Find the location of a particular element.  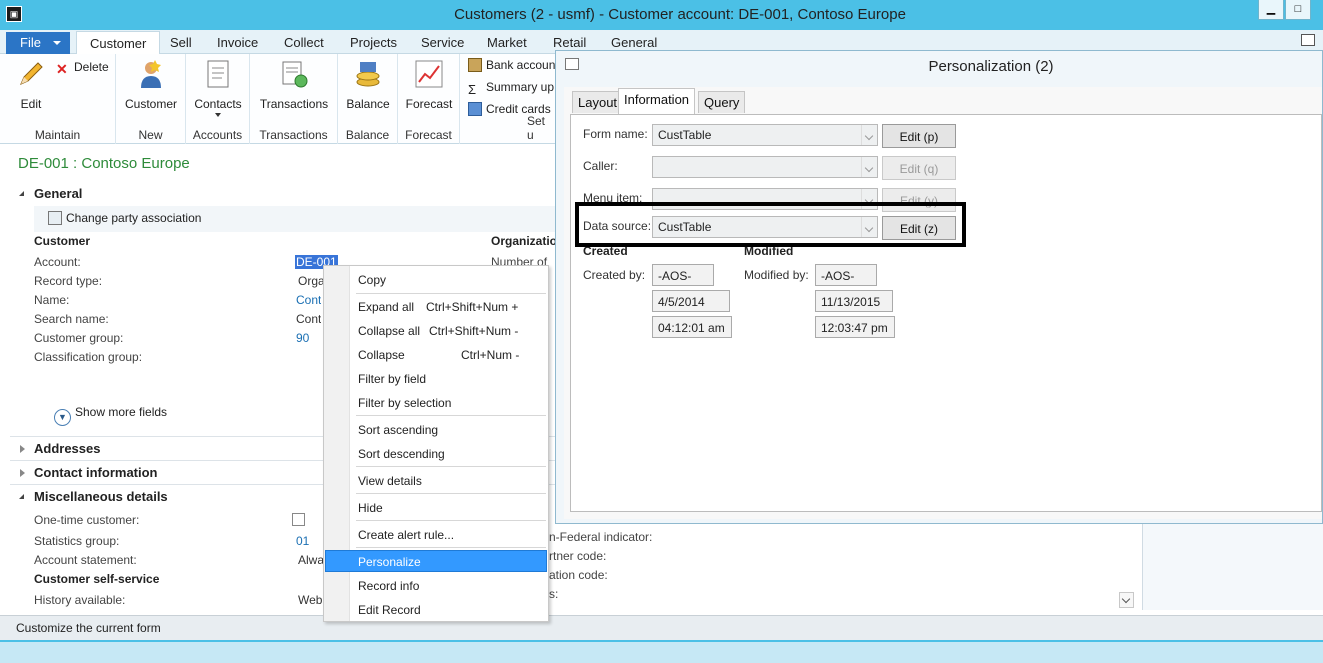

form-name-combo: CustTable is located at coordinates (765, 135).